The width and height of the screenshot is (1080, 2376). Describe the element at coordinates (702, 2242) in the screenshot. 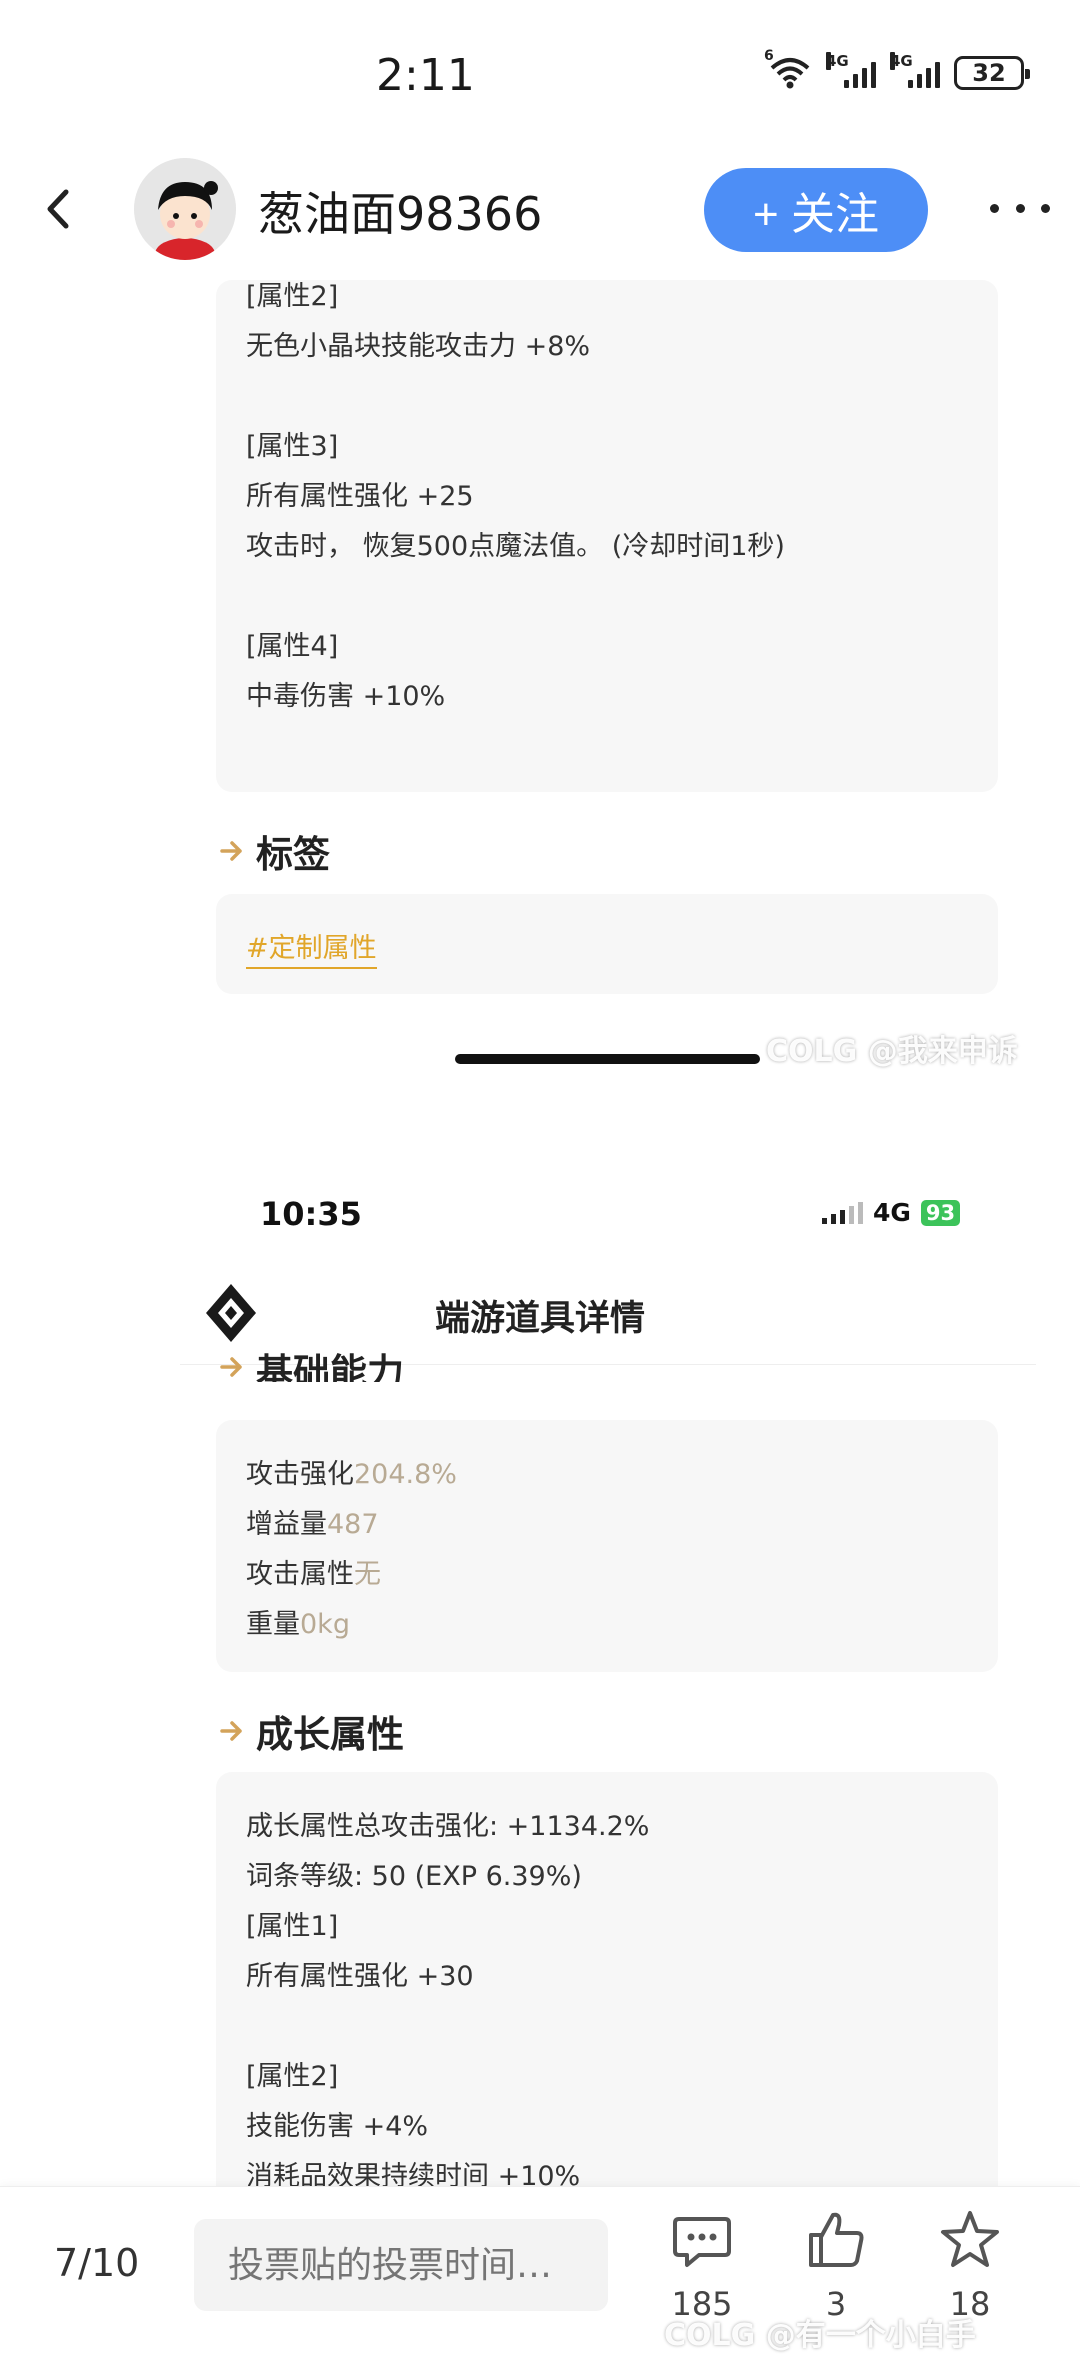

I see `comment-icon` at that location.